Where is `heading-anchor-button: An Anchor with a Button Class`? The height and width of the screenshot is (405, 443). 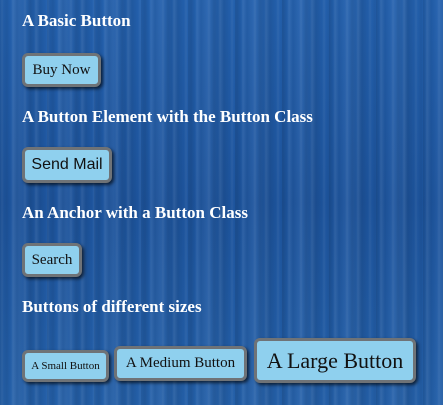
heading-anchor-button: An Anchor with a Button Class is located at coordinates (135, 212).